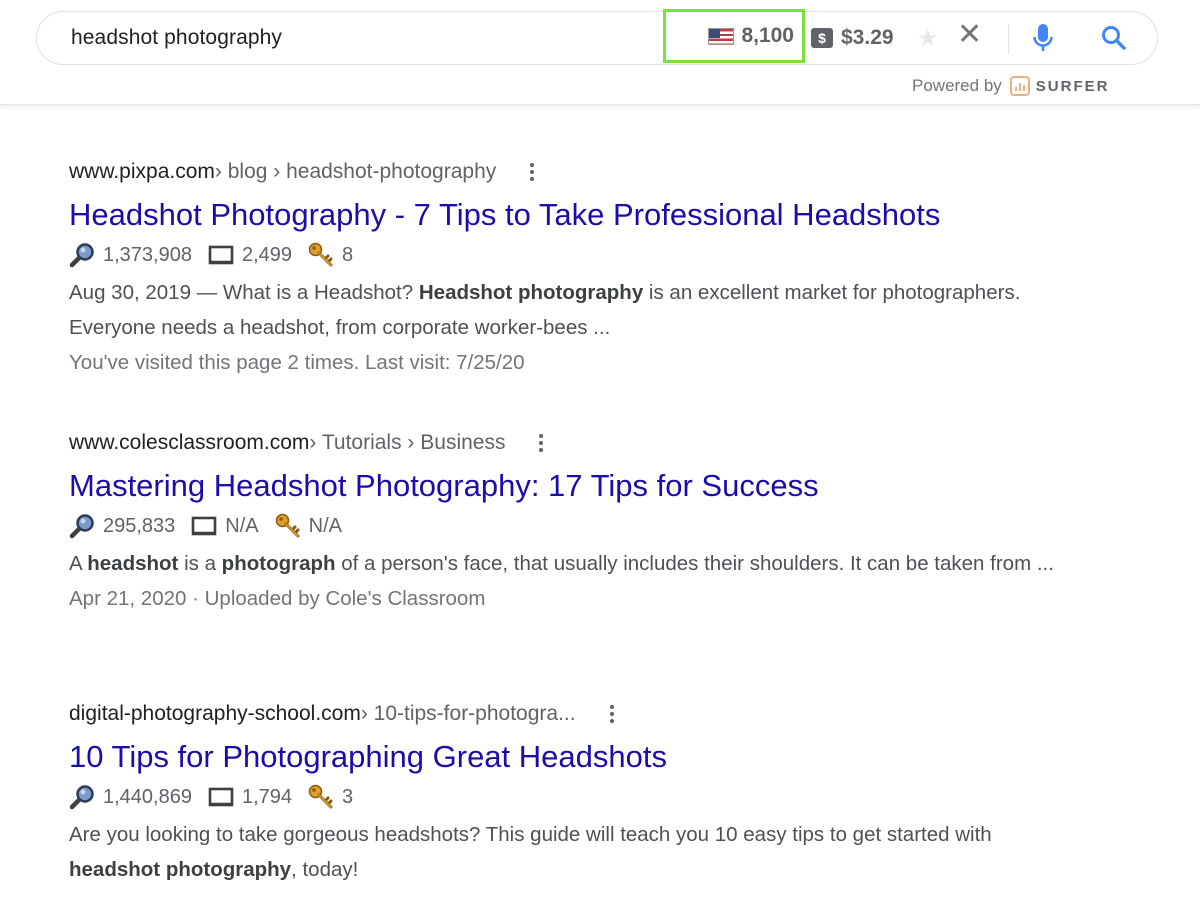 This screenshot has width=1200, height=900. Describe the element at coordinates (267, 254) in the screenshot. I see `words-value: 2,499` at that location.